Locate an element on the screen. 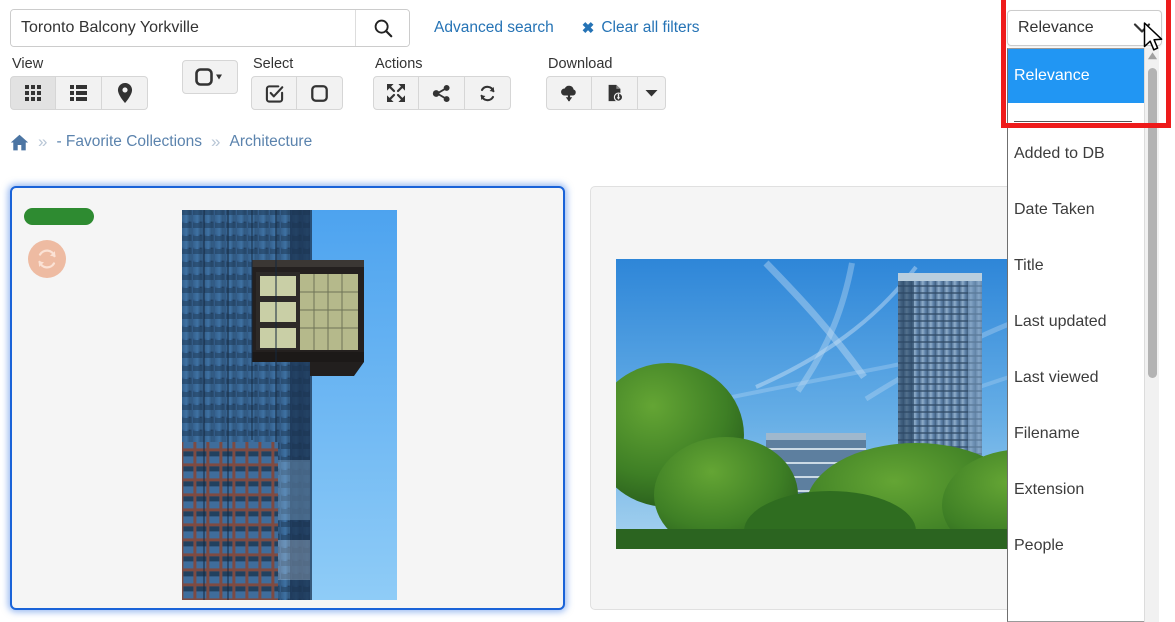 This screenshot has width=1175, height=622. toolbar-group-thumbsize is located at coordinates (210, 75).